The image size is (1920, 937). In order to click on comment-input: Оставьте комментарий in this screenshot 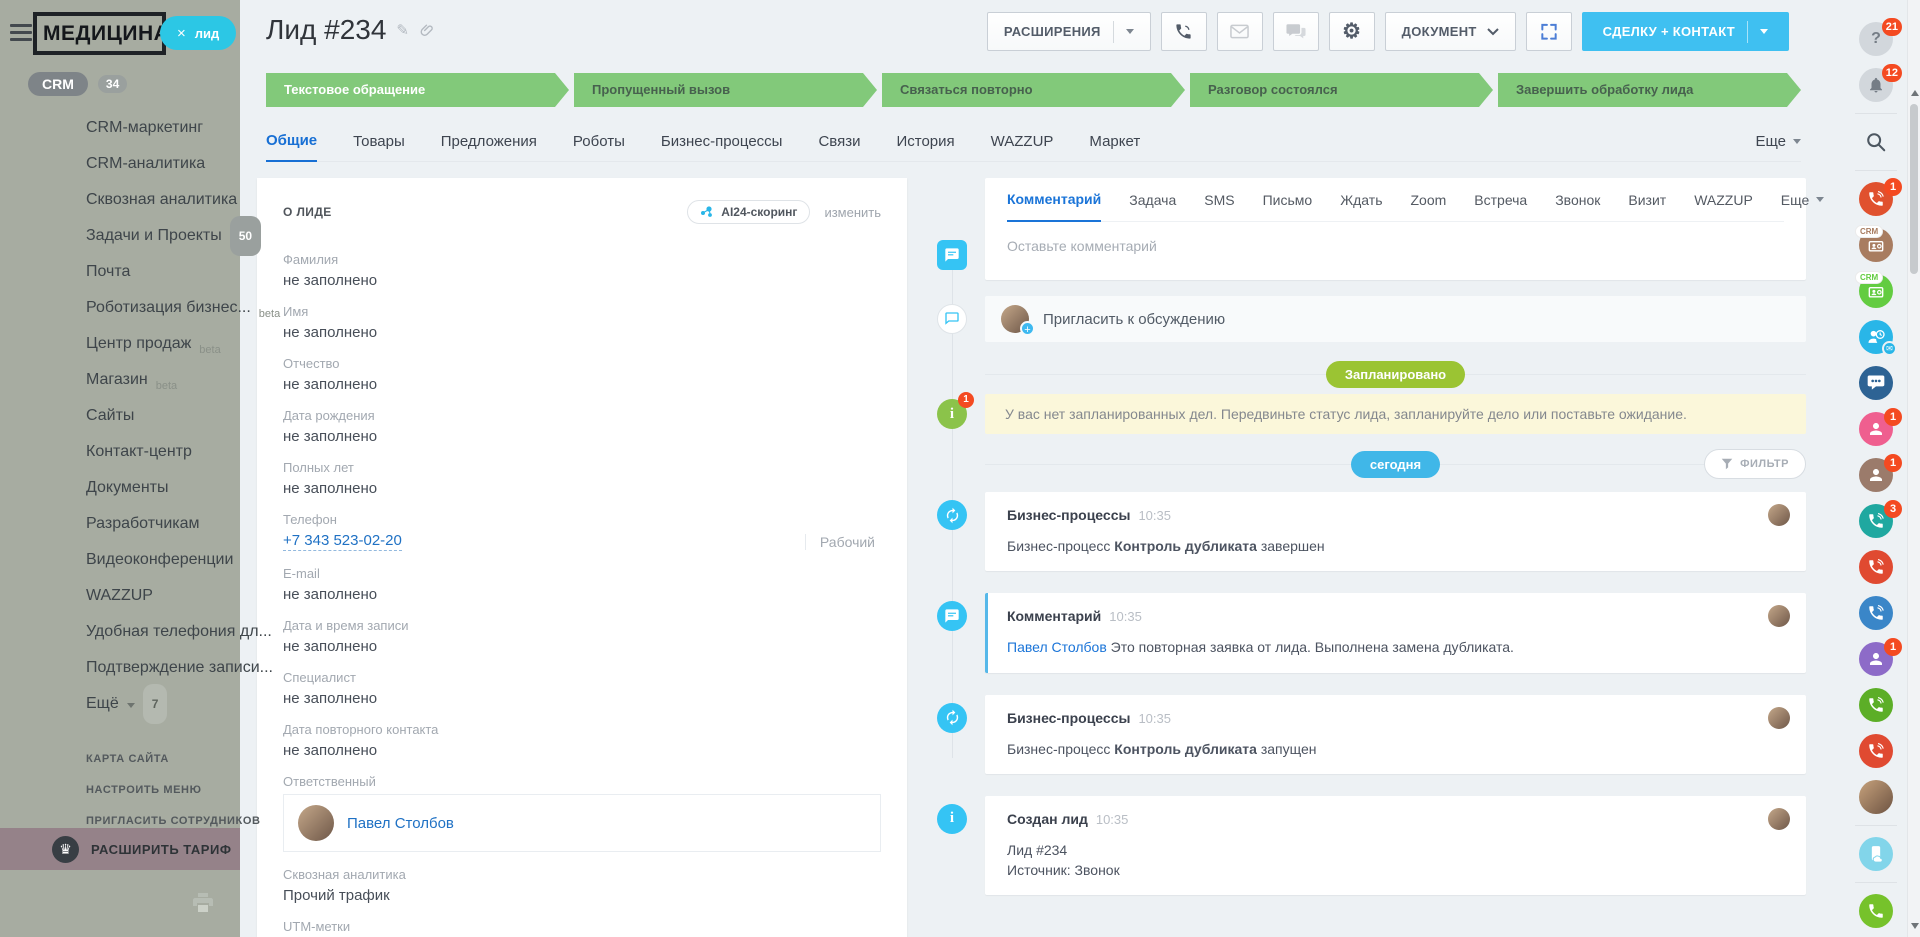, I will do `click(1395, 251)`.